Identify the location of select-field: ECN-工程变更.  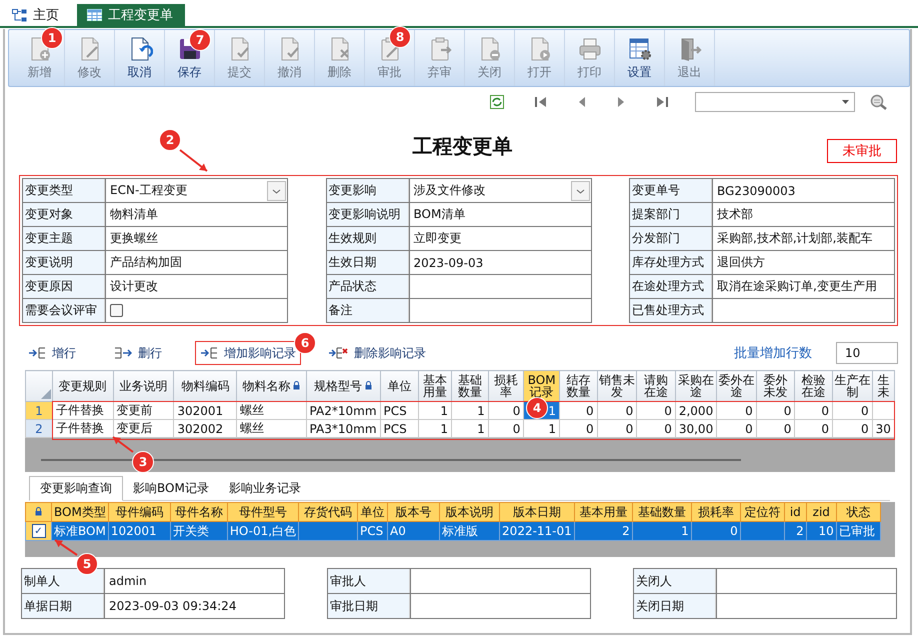
(196, 190).